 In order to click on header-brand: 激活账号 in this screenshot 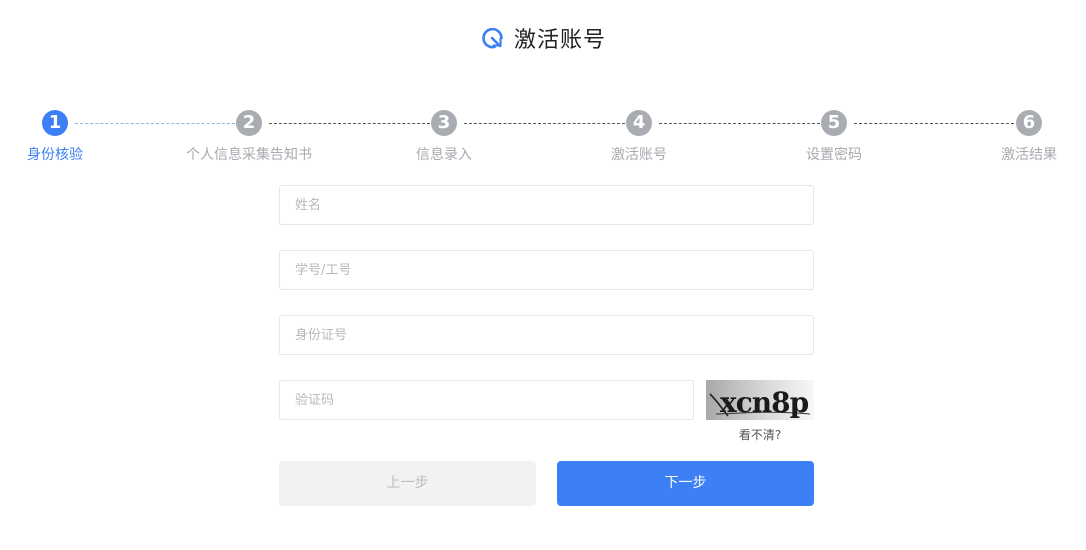, I will do `click(543, 38)`.